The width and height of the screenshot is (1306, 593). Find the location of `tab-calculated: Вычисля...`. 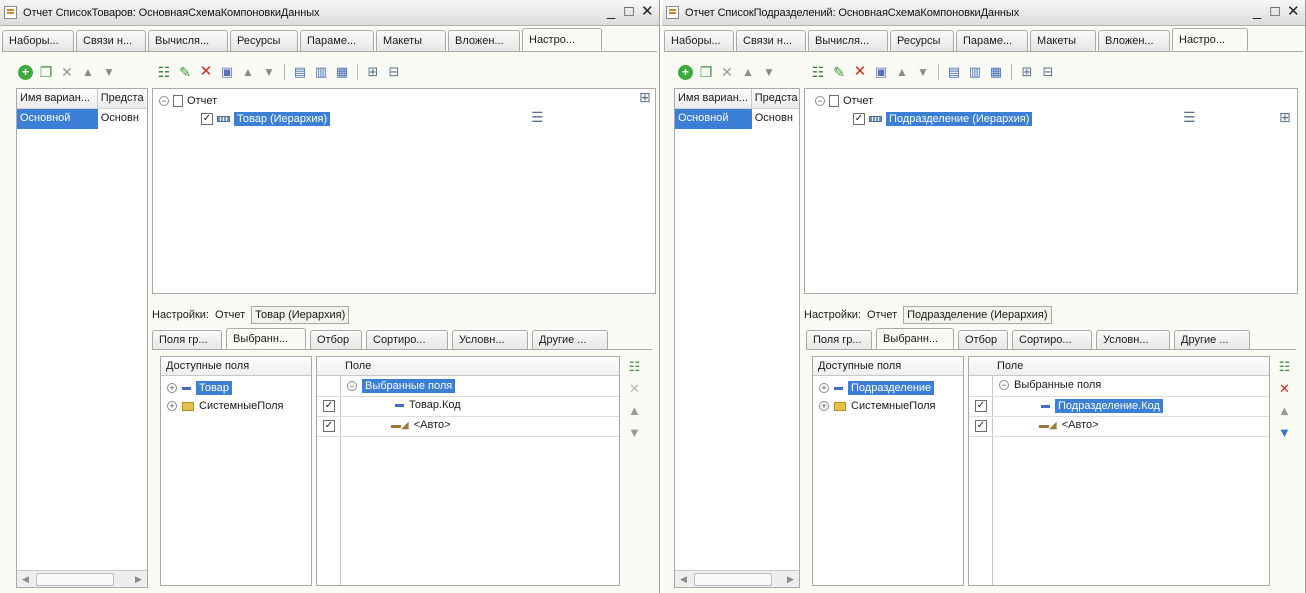

tab-calculated: Вычисля... is located at coordinates (188, 40).